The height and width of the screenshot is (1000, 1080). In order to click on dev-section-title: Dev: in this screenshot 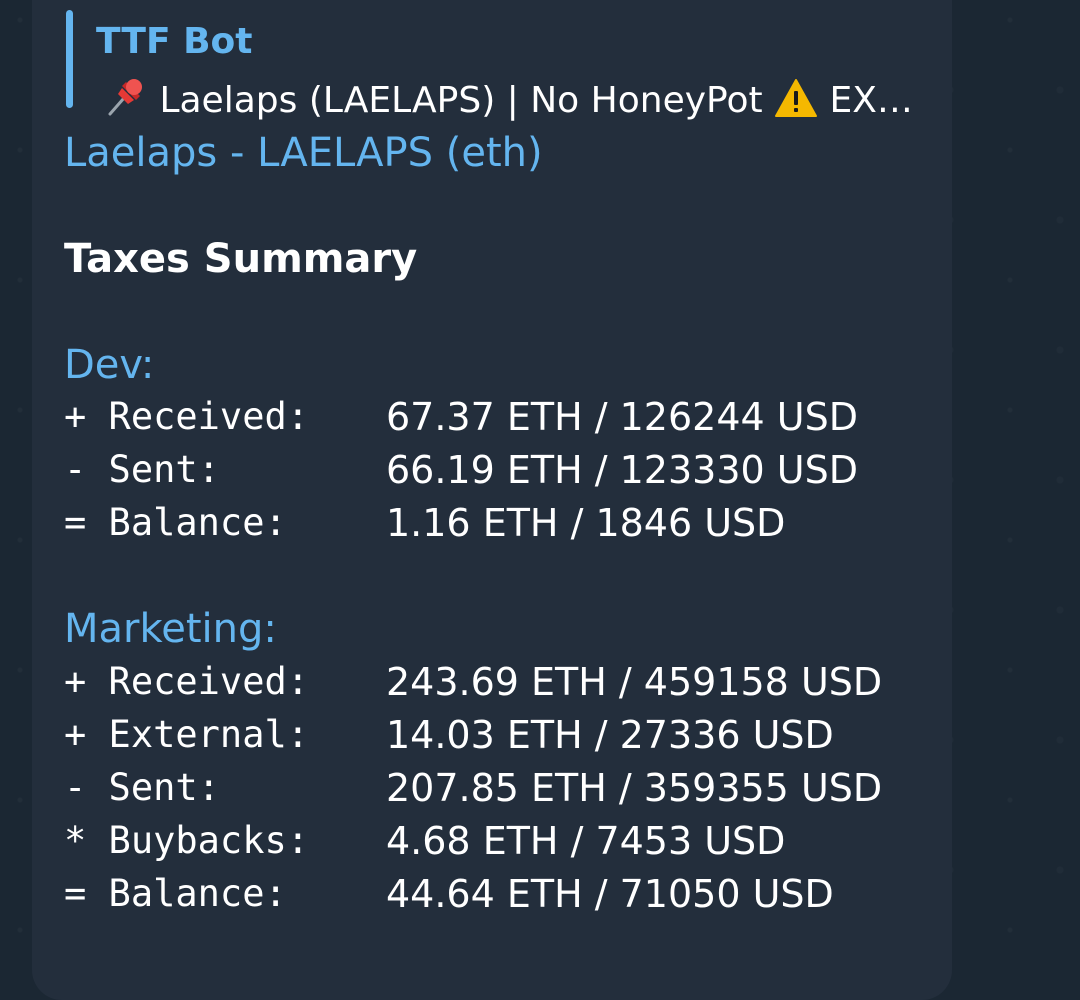, I will do `click(109, 365)`.